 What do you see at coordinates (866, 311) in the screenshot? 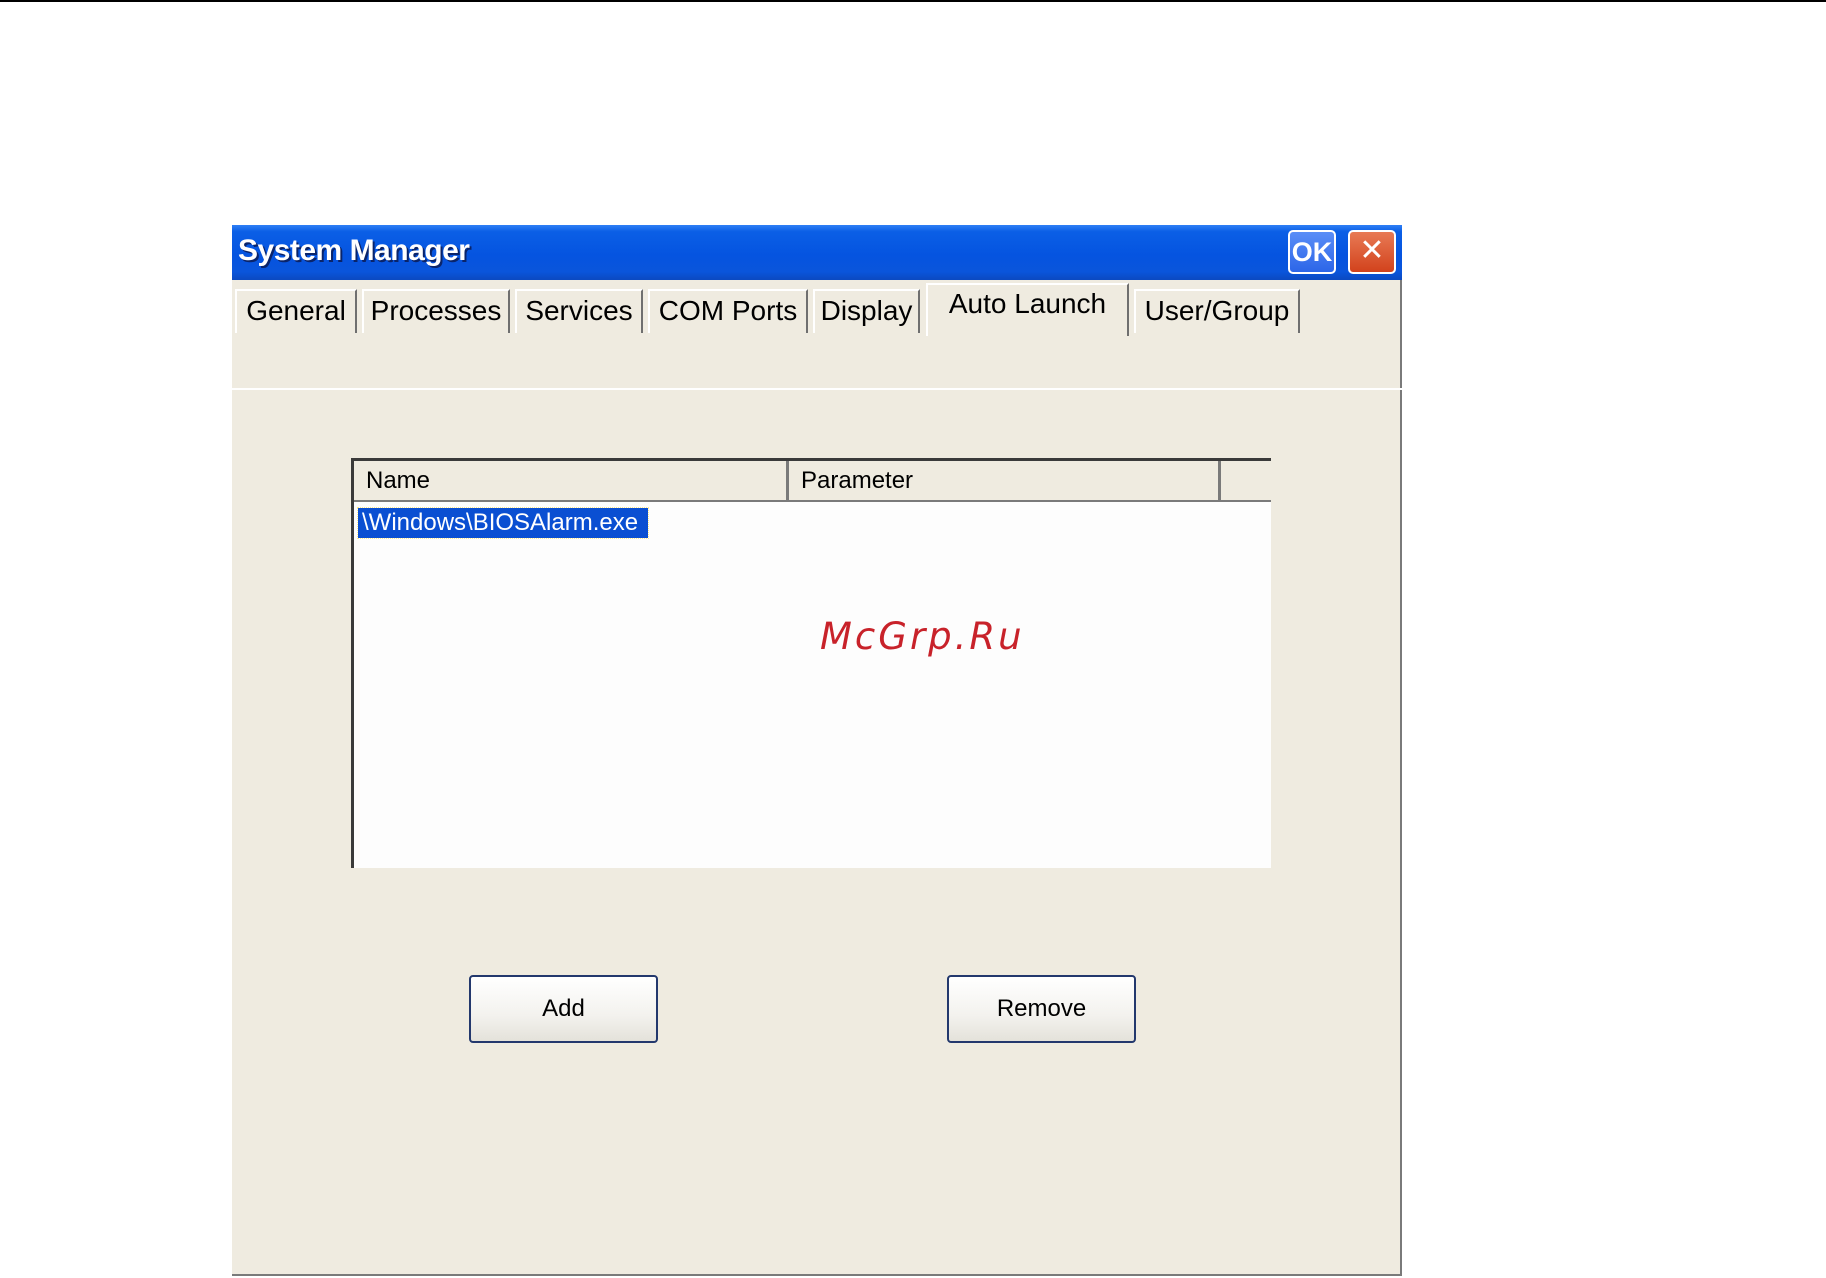
I see `tab-display: Display` at bounding box center [866, 311].